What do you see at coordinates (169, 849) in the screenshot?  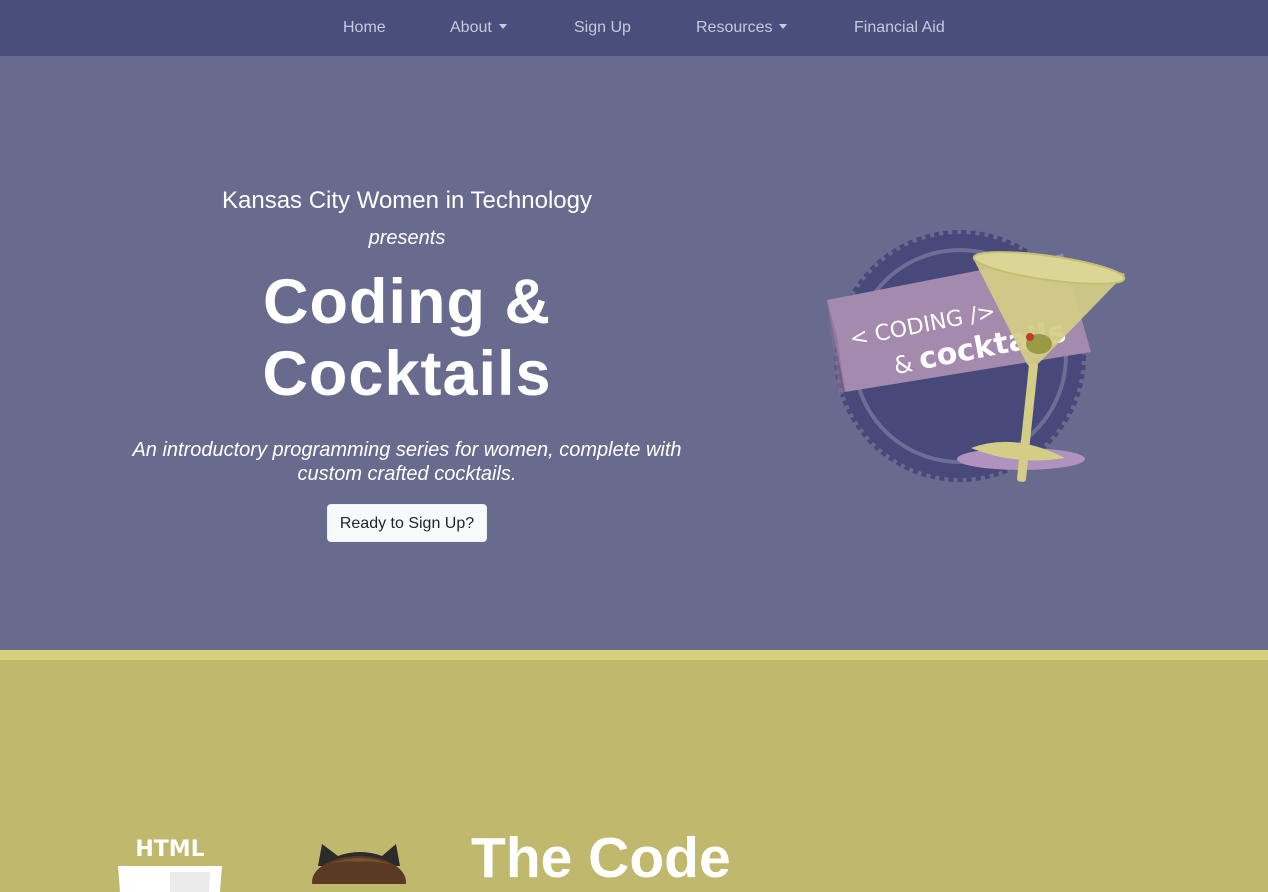 I see `html-badge-label: HTML` at bounding box center [169, 849].